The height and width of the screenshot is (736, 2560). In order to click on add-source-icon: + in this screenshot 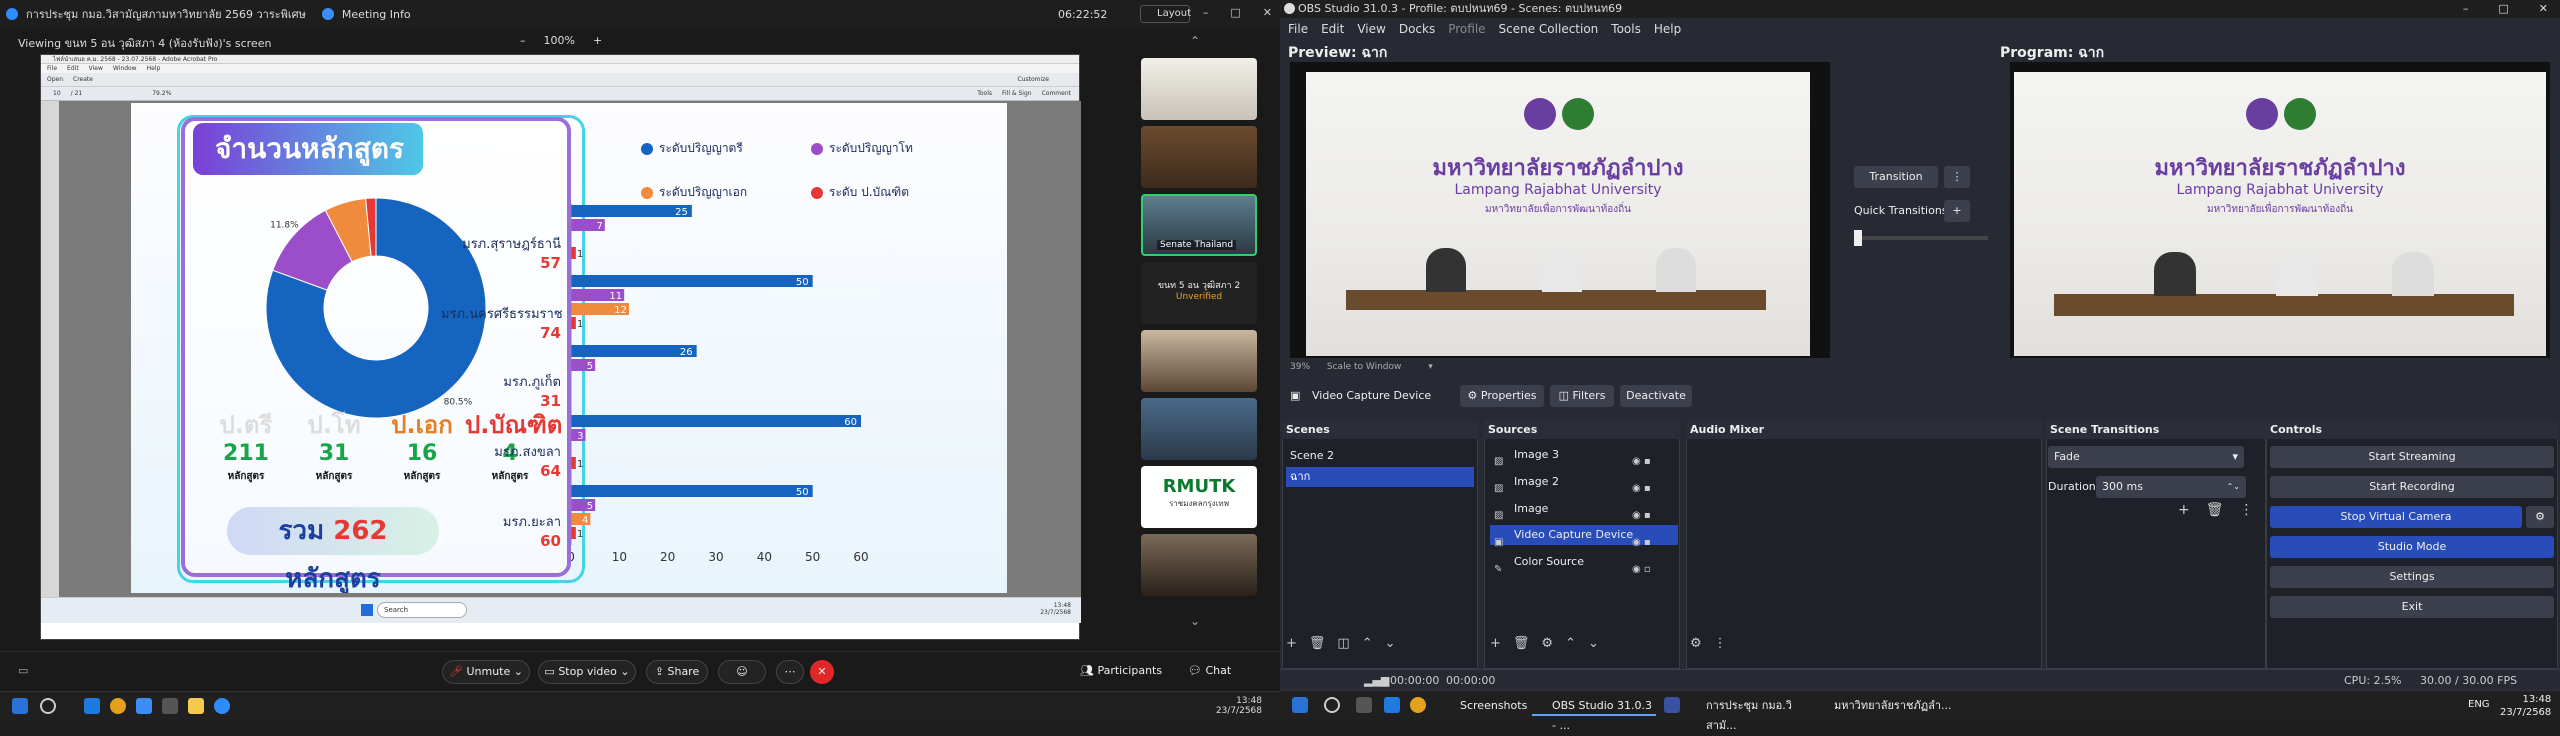, I will do `click(1495, 643)`.